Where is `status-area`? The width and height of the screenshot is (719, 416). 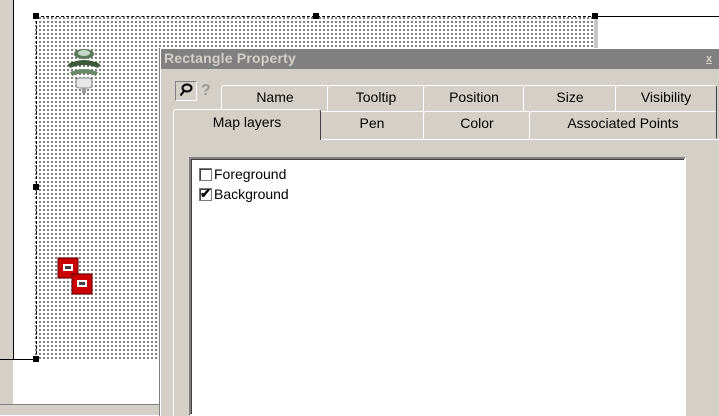 status-area is located at coordinates (80, 409).